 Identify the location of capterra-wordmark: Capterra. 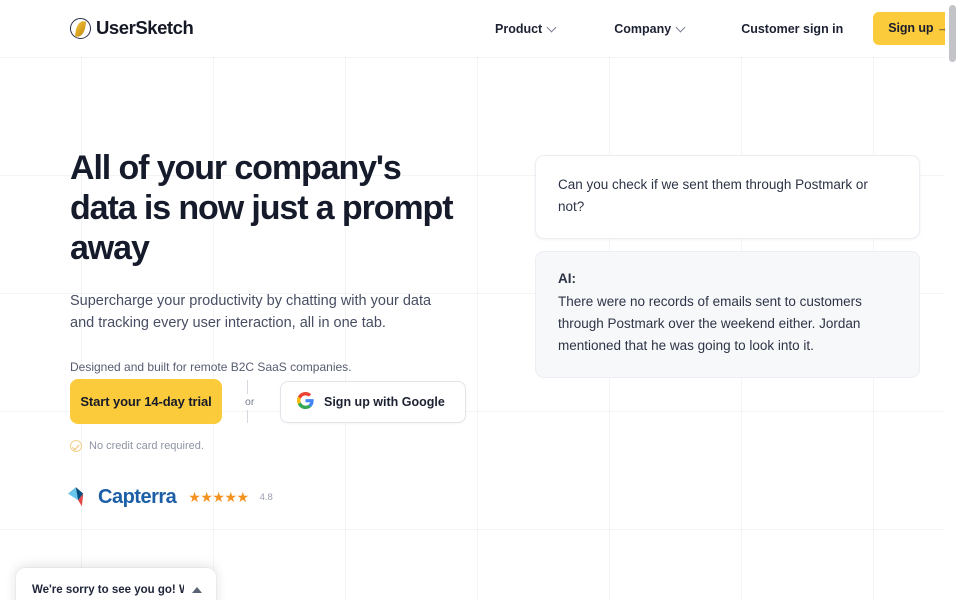
(137, 496).